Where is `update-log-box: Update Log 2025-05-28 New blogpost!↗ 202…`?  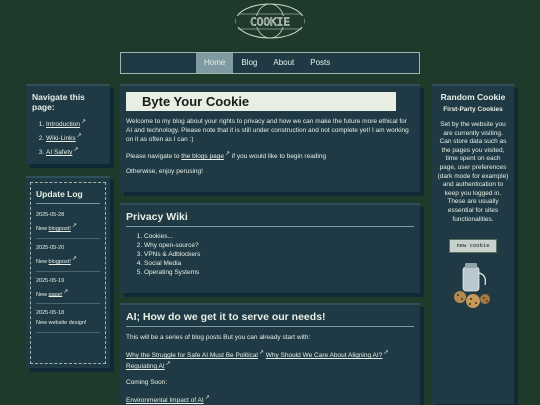
update-log-box: Update Log 2025-05-28 New blogpost!↗ 202… is located at coordinates (68, 273).